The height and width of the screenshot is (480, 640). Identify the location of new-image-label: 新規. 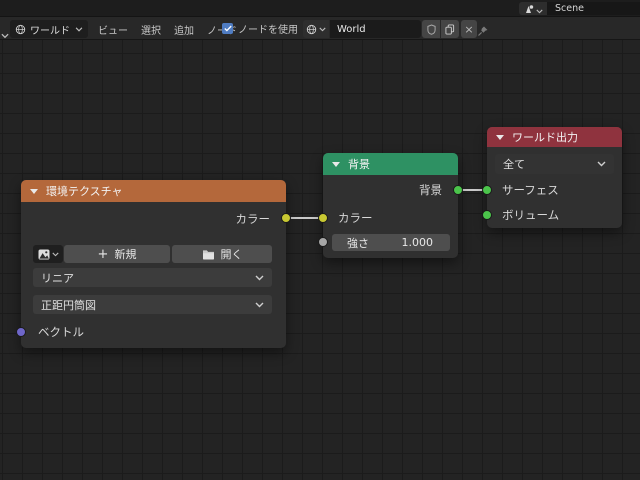
(125, 254).